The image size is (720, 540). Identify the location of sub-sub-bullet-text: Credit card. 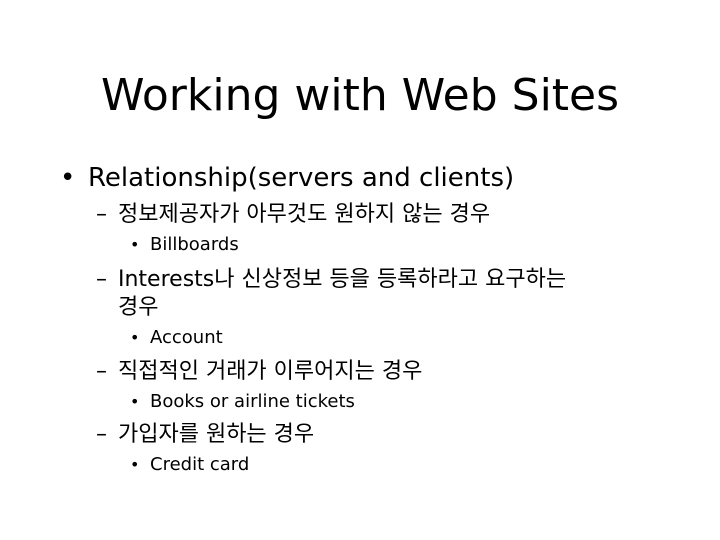
(200, 464).